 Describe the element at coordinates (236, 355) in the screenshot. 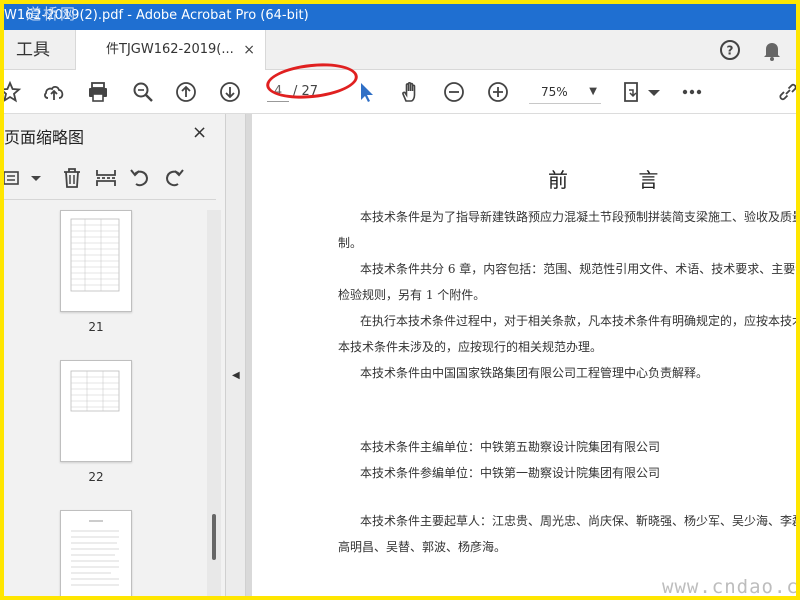

I see `panel-collapse-rail: ◀` at that location.